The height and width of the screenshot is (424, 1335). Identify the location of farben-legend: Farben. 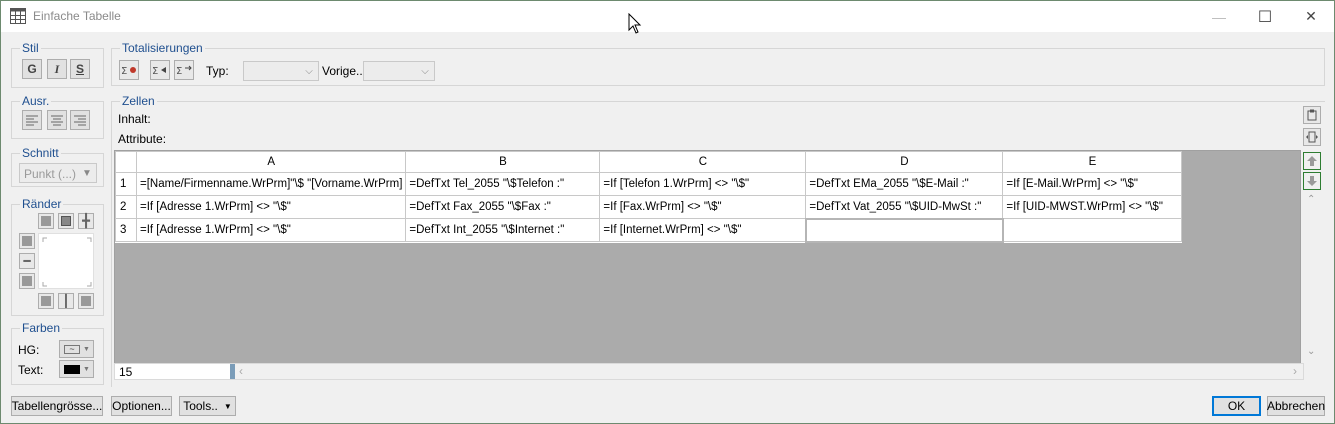
(41, 328).